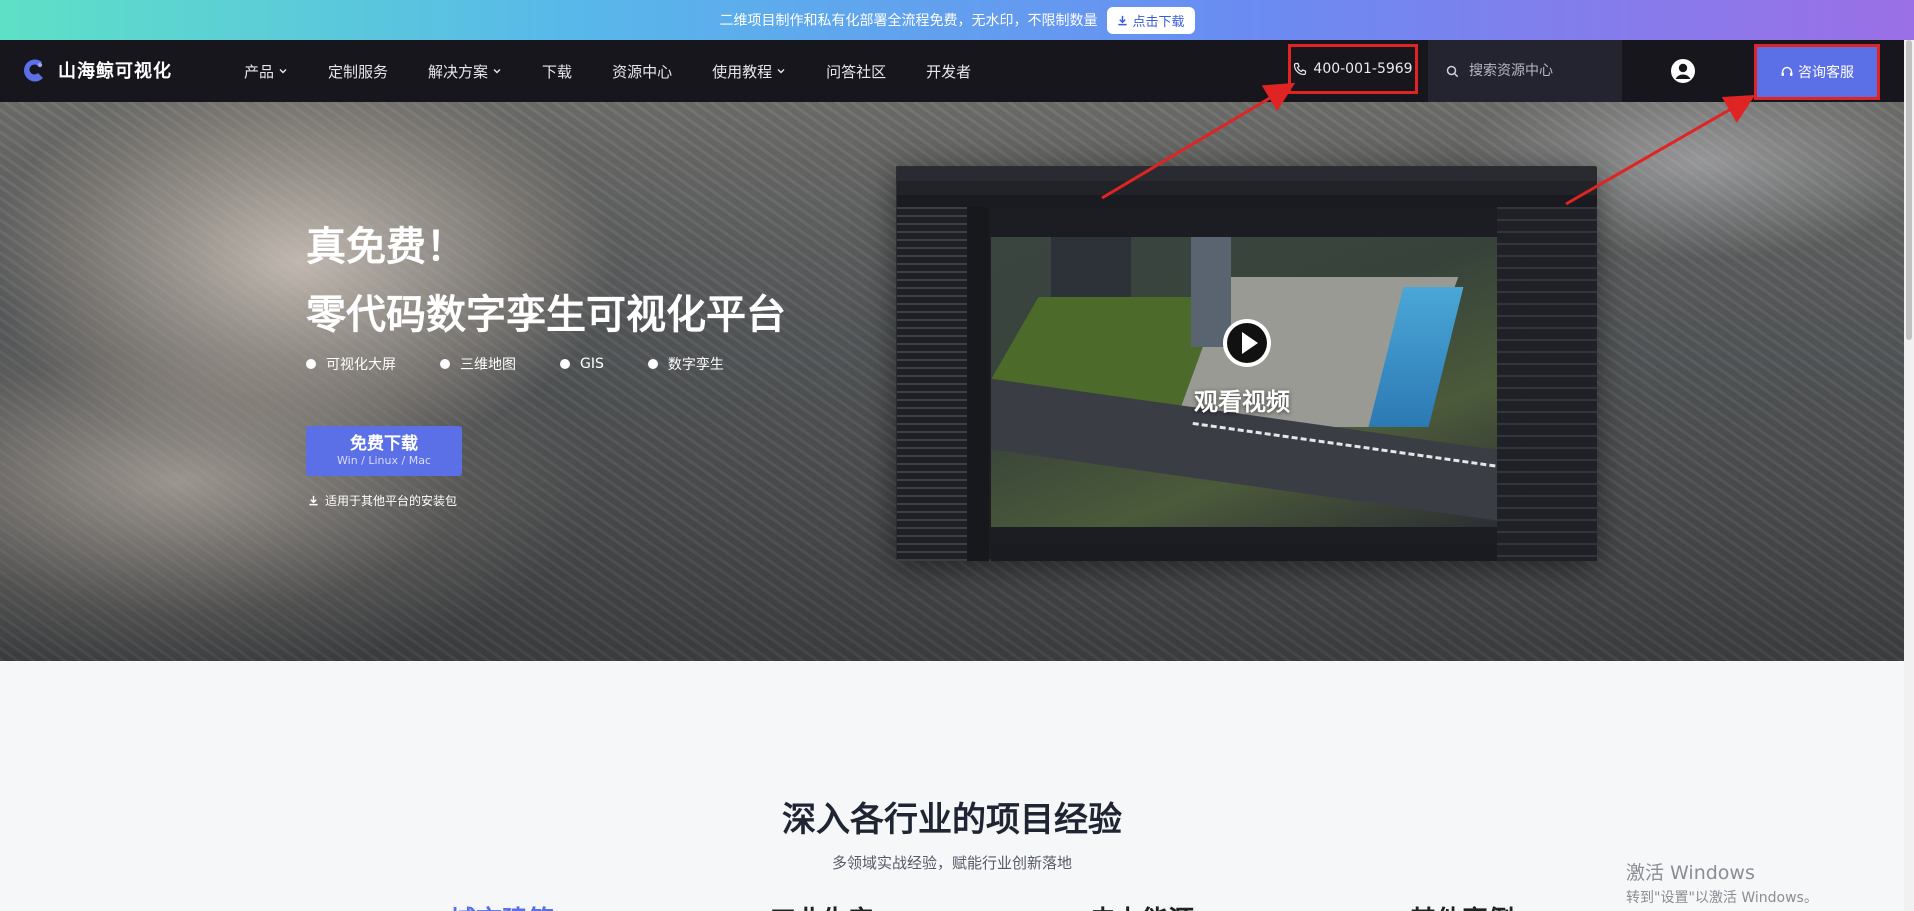  What do you see at coordinates (115, 71) in the screenshot?
I see `logo-text: 山海鲸可视化` at bounding box center [115, 71].